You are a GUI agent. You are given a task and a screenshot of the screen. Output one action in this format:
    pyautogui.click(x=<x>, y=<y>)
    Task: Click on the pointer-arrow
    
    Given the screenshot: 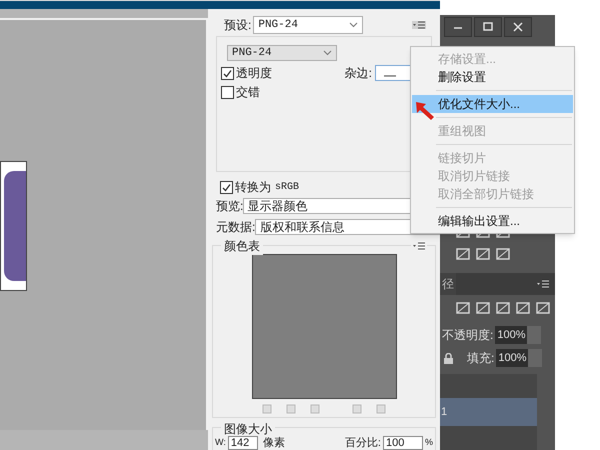 What is the action you would take?
    pyautogui.click(x=425, y=111)
    